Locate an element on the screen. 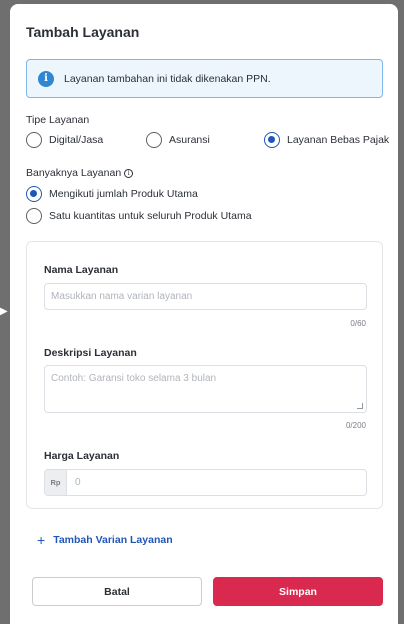  cancel-button: Batal is located at coordinates (117, 591).